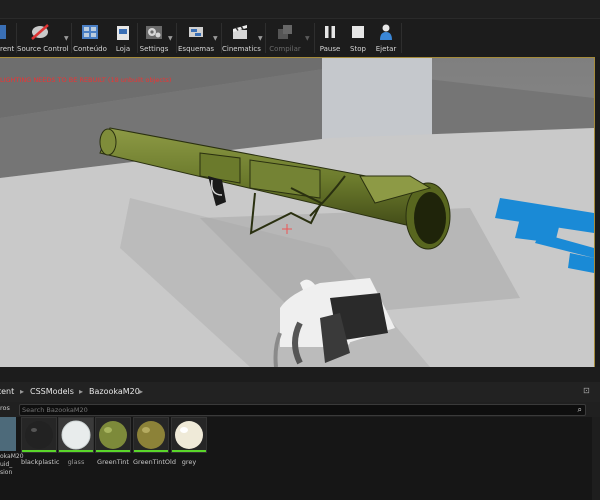  I want to click on title-strip, so click(300, 9).